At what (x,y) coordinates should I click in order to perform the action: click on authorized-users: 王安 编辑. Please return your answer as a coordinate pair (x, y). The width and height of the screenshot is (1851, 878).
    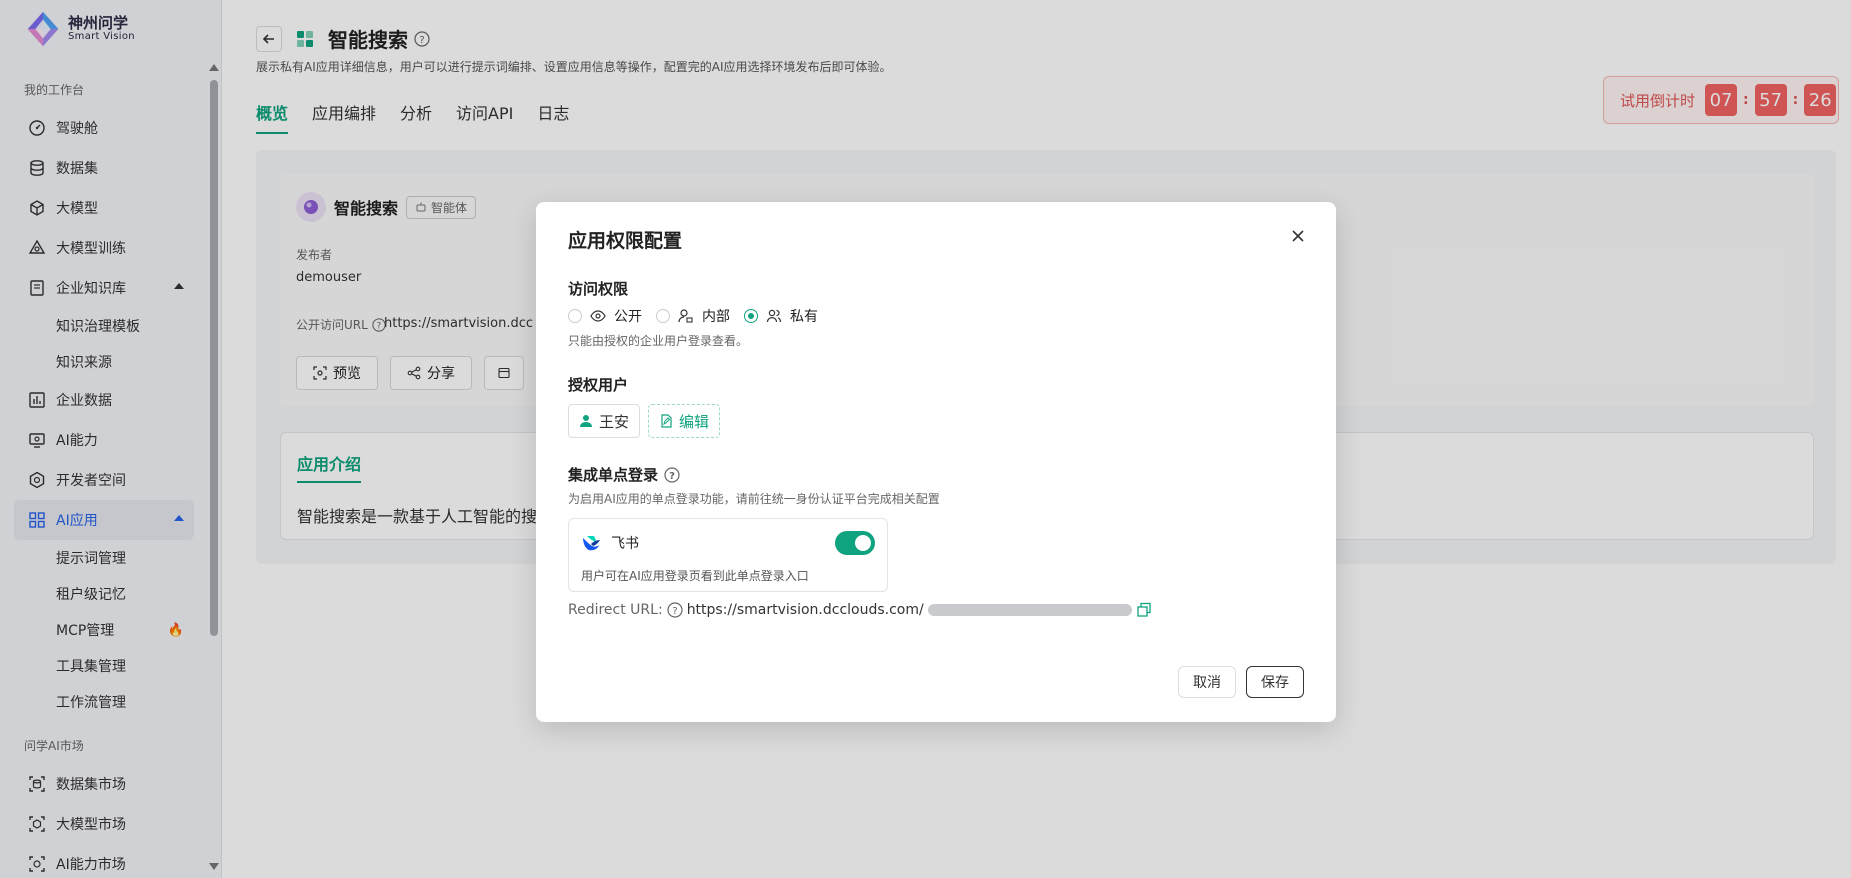
    Looking at the image, I should click on (644, 421).